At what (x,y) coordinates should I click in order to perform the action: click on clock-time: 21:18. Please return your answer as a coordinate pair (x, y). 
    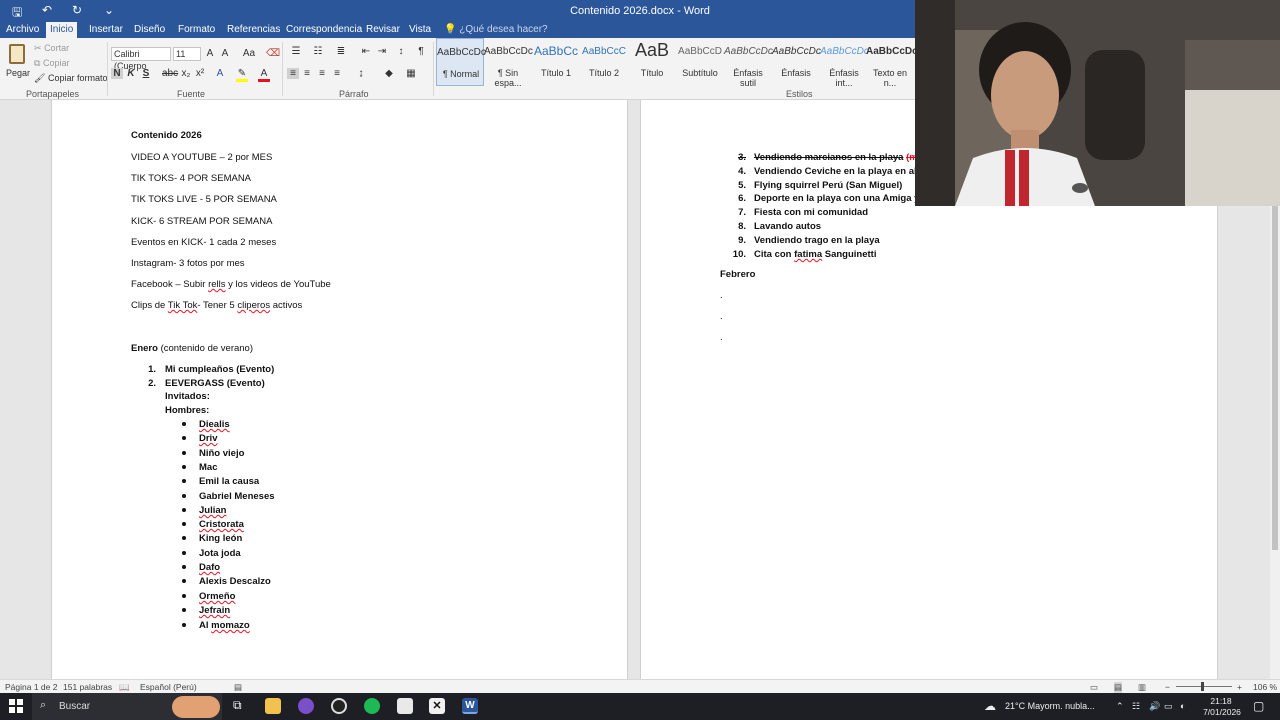
    Looking at the image, I should click on (1221, 701).